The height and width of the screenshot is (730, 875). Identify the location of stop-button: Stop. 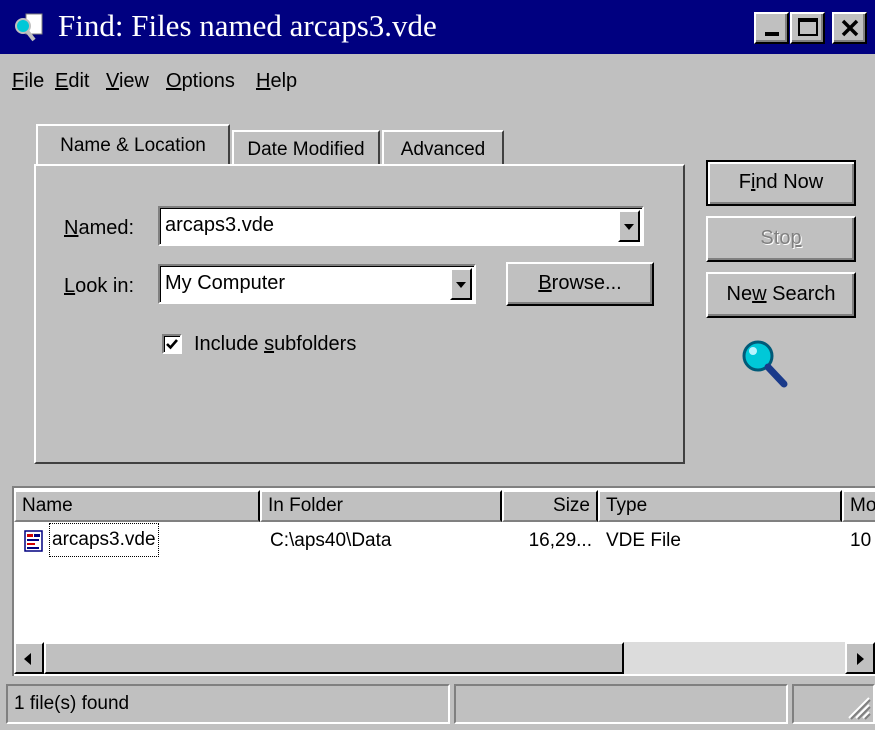
(781, 239).